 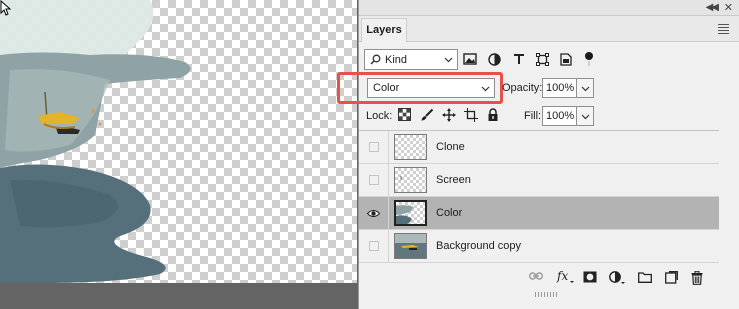 What do you see at coordinates (427, 115) in the screenshot?
I see `lock-image-pixels-icon` at bounding box center [427, 115].